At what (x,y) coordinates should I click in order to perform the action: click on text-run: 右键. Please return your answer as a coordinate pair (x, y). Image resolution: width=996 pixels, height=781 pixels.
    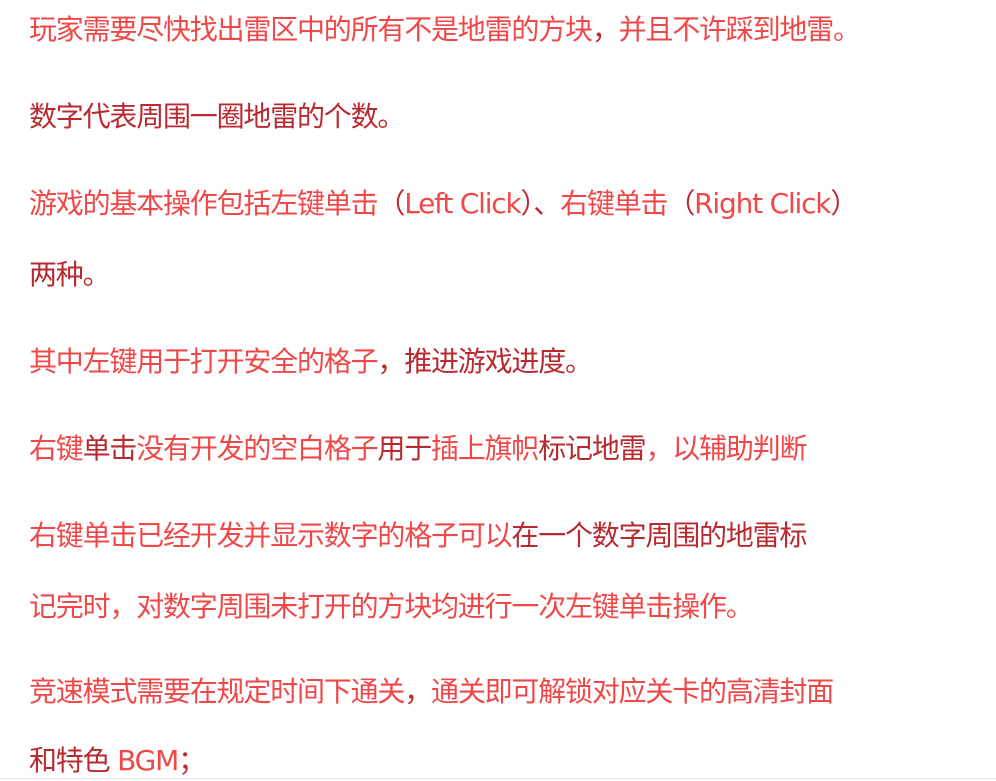
    Looking at the image, I should click on (56, 448).